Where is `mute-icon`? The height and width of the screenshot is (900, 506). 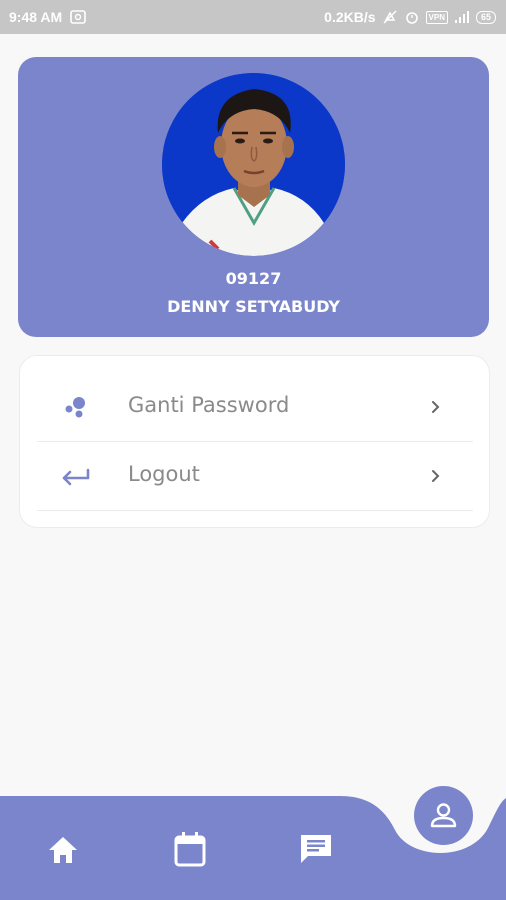 mute-icon is located at coordinates (390, 17).